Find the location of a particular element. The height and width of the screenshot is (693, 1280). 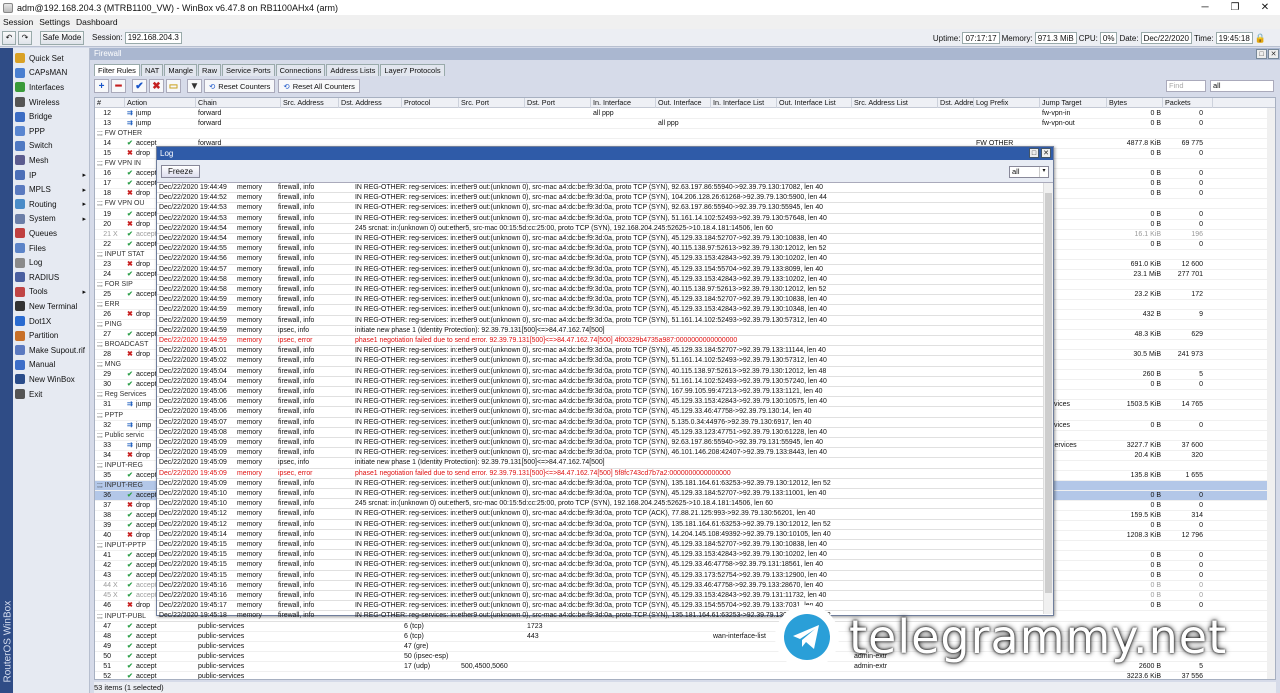

filter-button: ▼ is located at coordinates (194, 86).